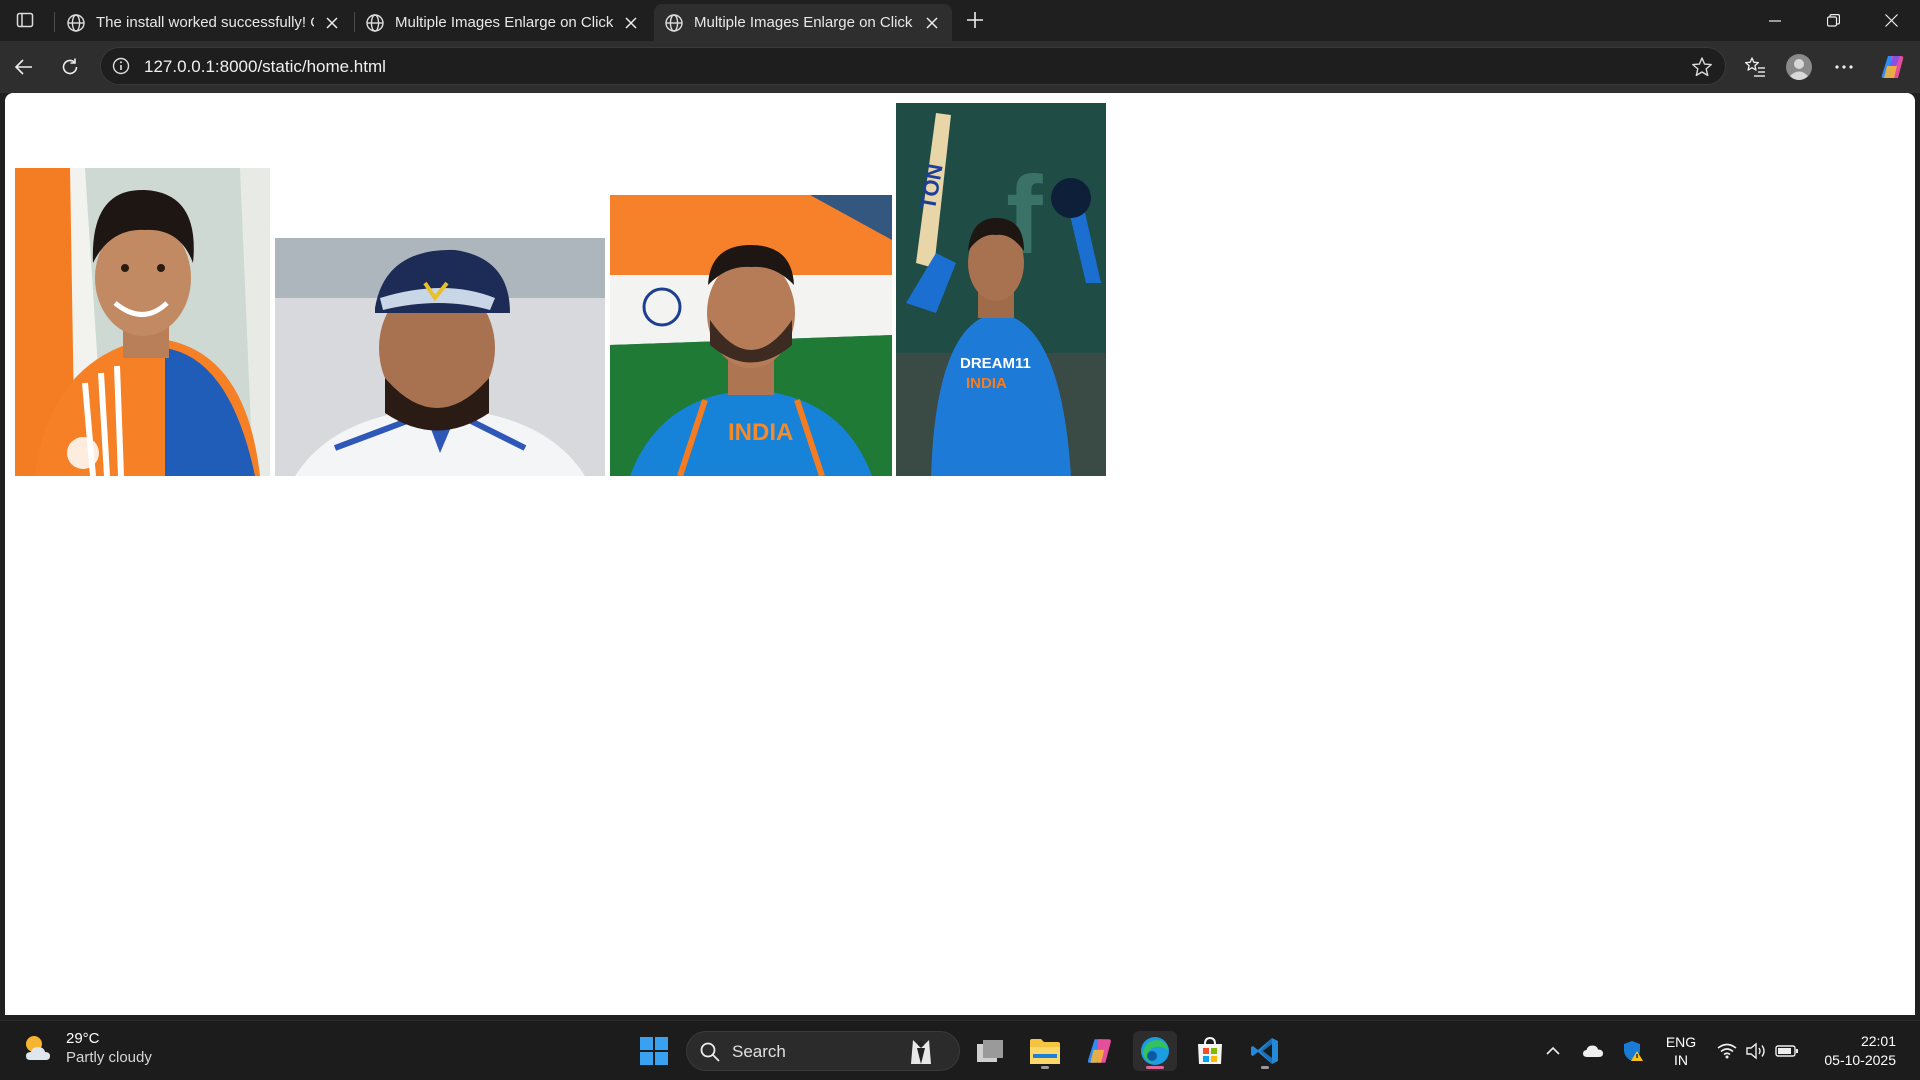 The height and width of the screenshot is (1080, 1920). I want to click on favorites-button, so click(1755, 67).